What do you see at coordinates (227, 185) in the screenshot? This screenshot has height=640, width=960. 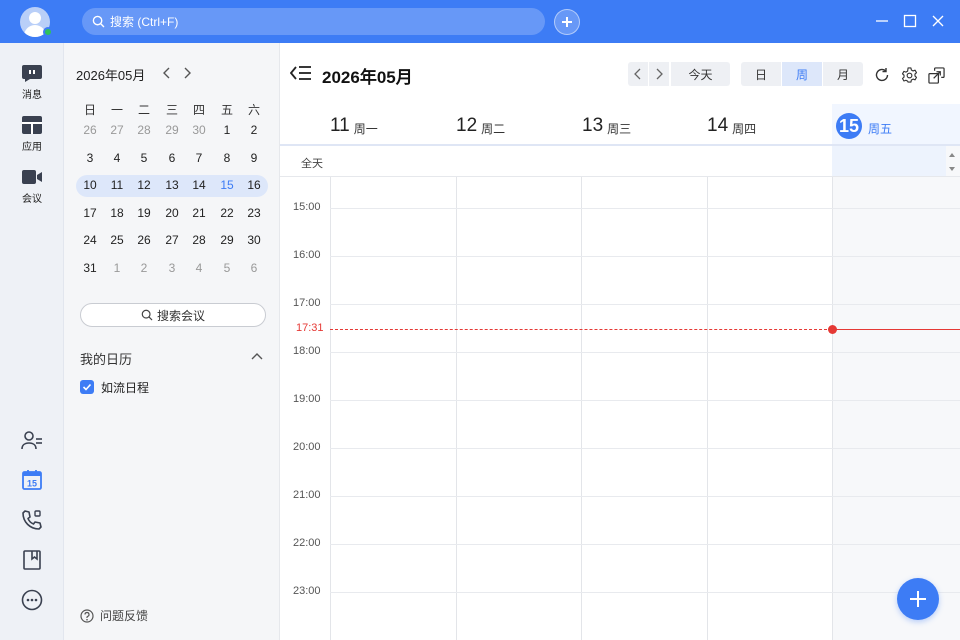 I see `mini-calendar-day: 15` at bounding box center [227, 185].